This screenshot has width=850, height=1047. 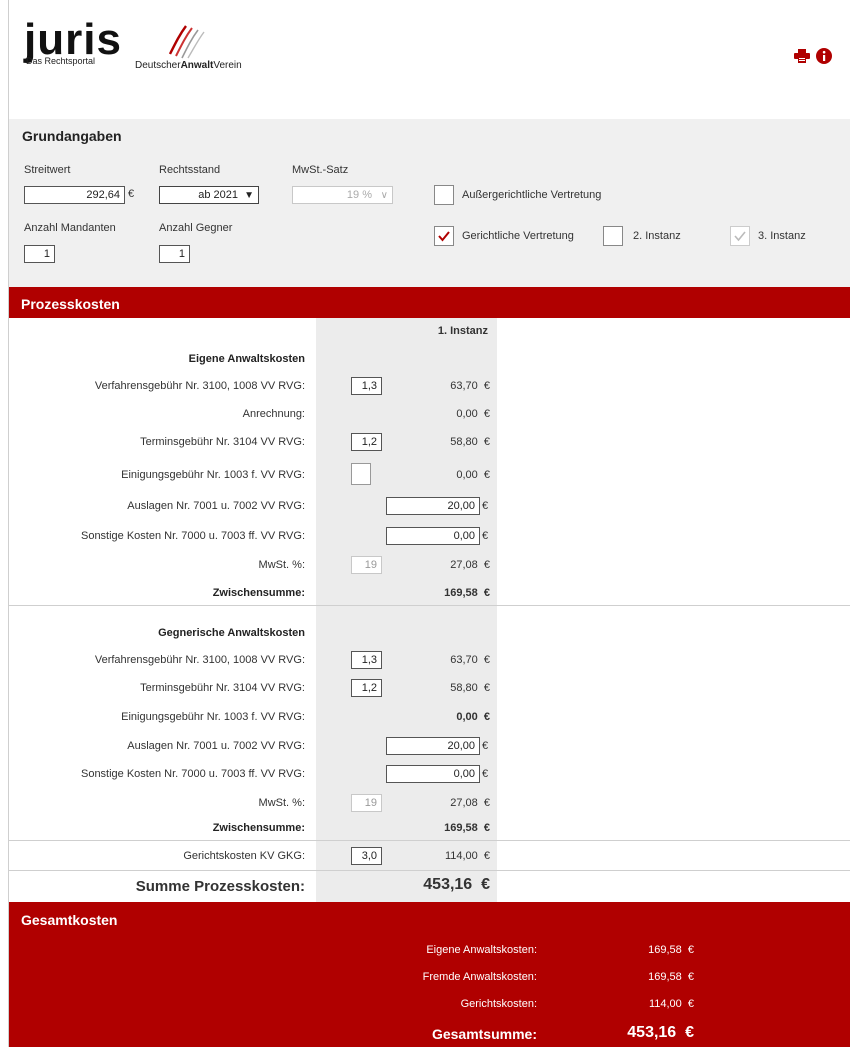 What do you see at coordinates (216, 746) in the screenshot?
I see `gegner-row-label: Auslagen Nr. 7001 u. 7002 VV RVG:` at bounding box center [216, 746].